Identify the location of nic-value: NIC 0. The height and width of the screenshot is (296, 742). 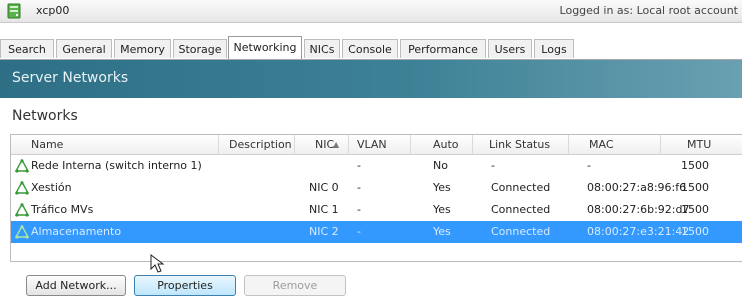
(324, 187).